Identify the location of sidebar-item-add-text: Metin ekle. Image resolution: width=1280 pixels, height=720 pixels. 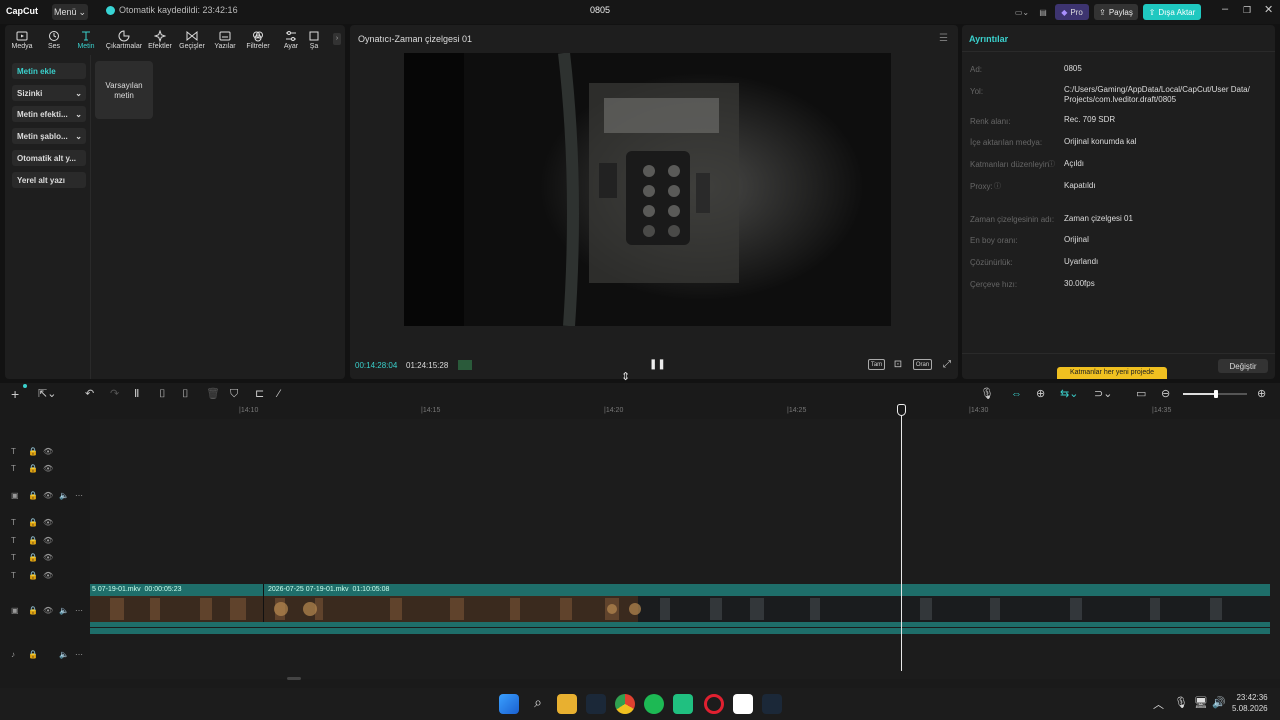
(49, 71).